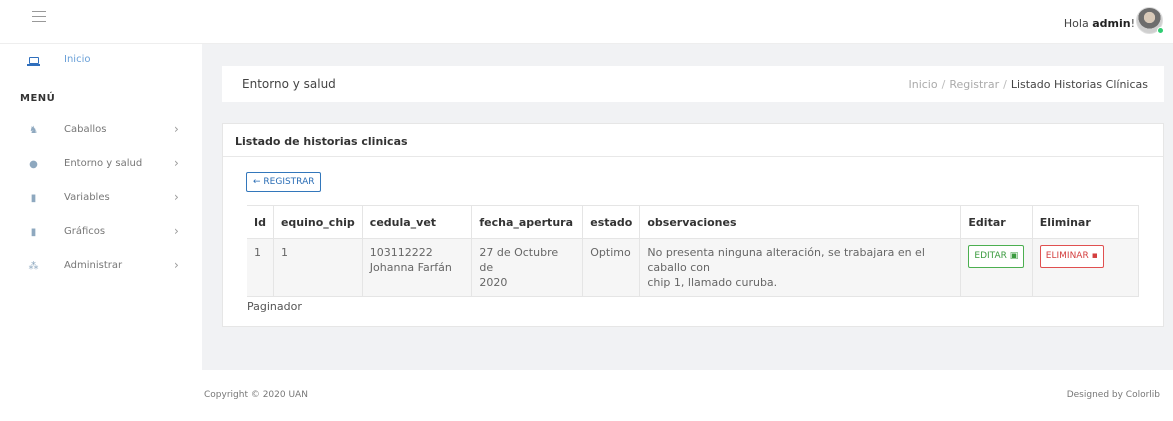 The height and width of the screenshot is (421, 1173). What do you see at coordinates (611, 222) in the screenshot?
I see `column-header: estado` at bounding box center [611, 222].